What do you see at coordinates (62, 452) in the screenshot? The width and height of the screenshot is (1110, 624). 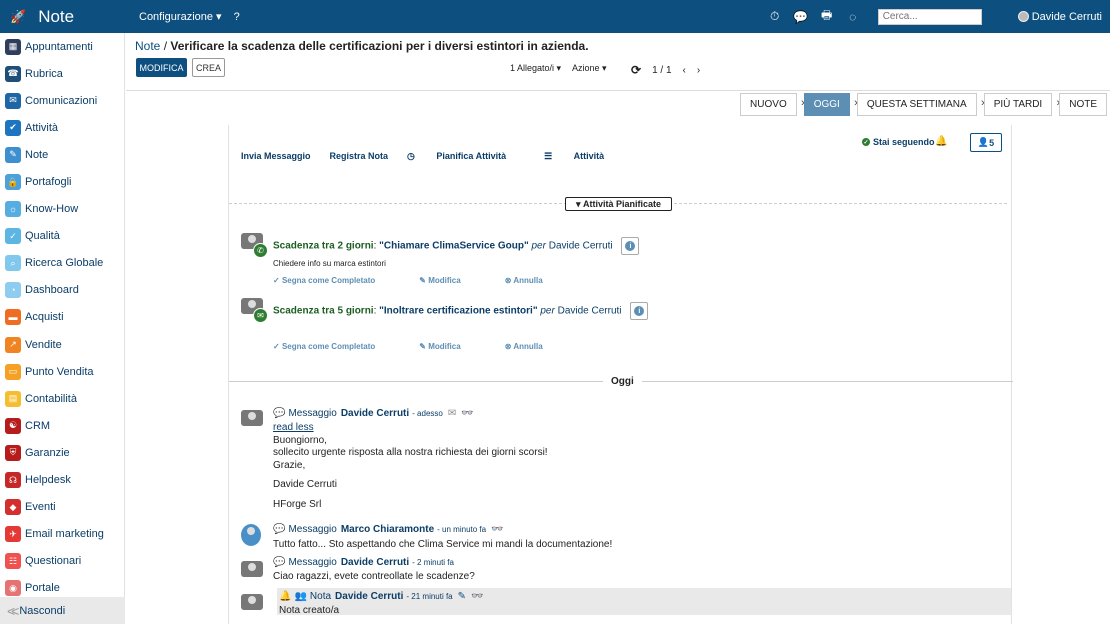 I see `sidebar-item-garanzie: ⛨ Garanzie` at bounding box center [62, 452].